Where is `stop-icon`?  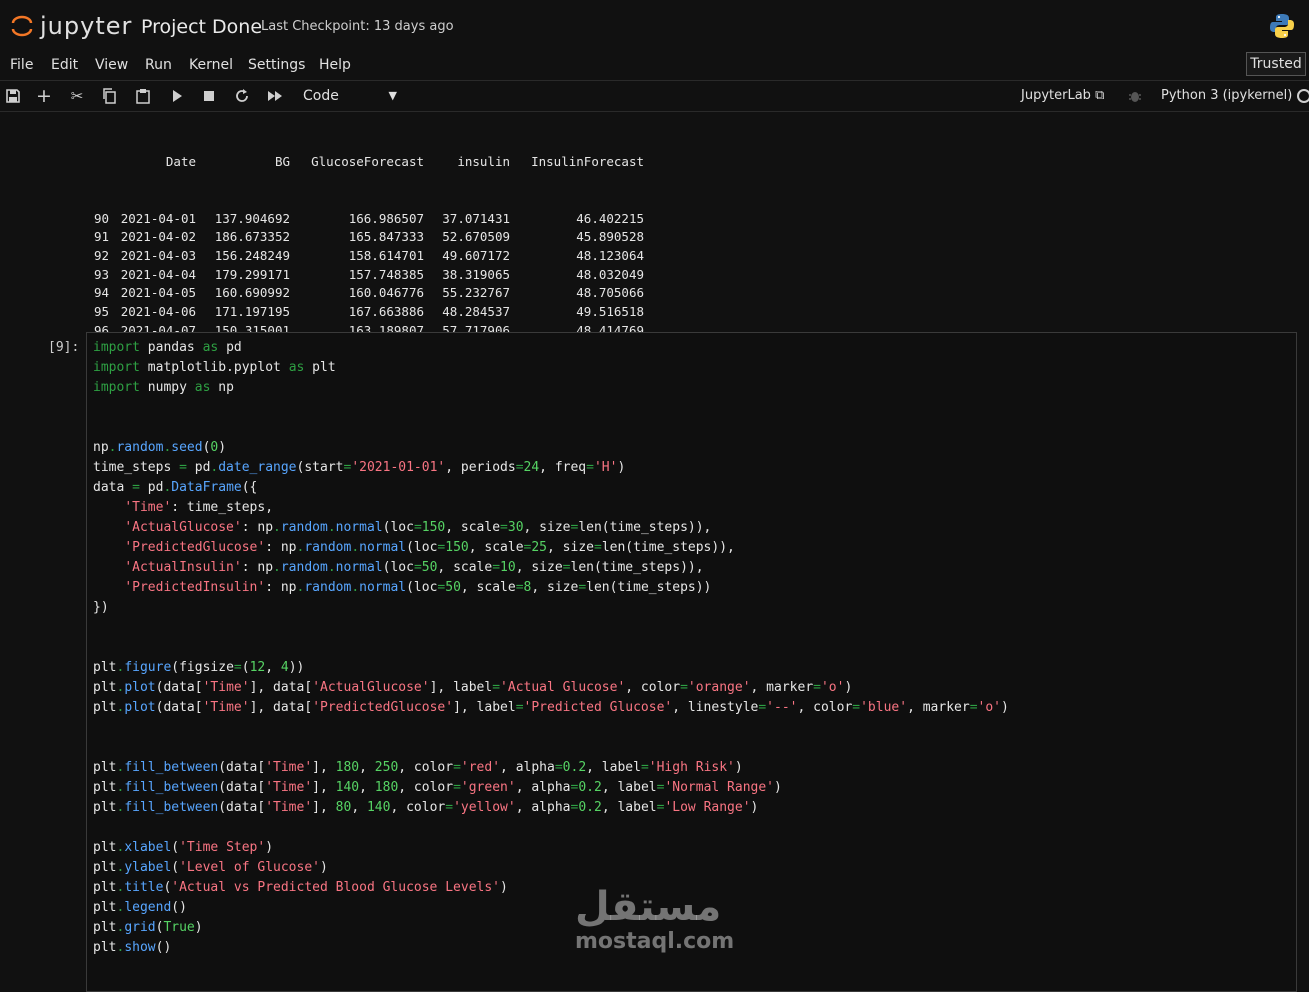 stop-icon is located at coordinates (209, 96).